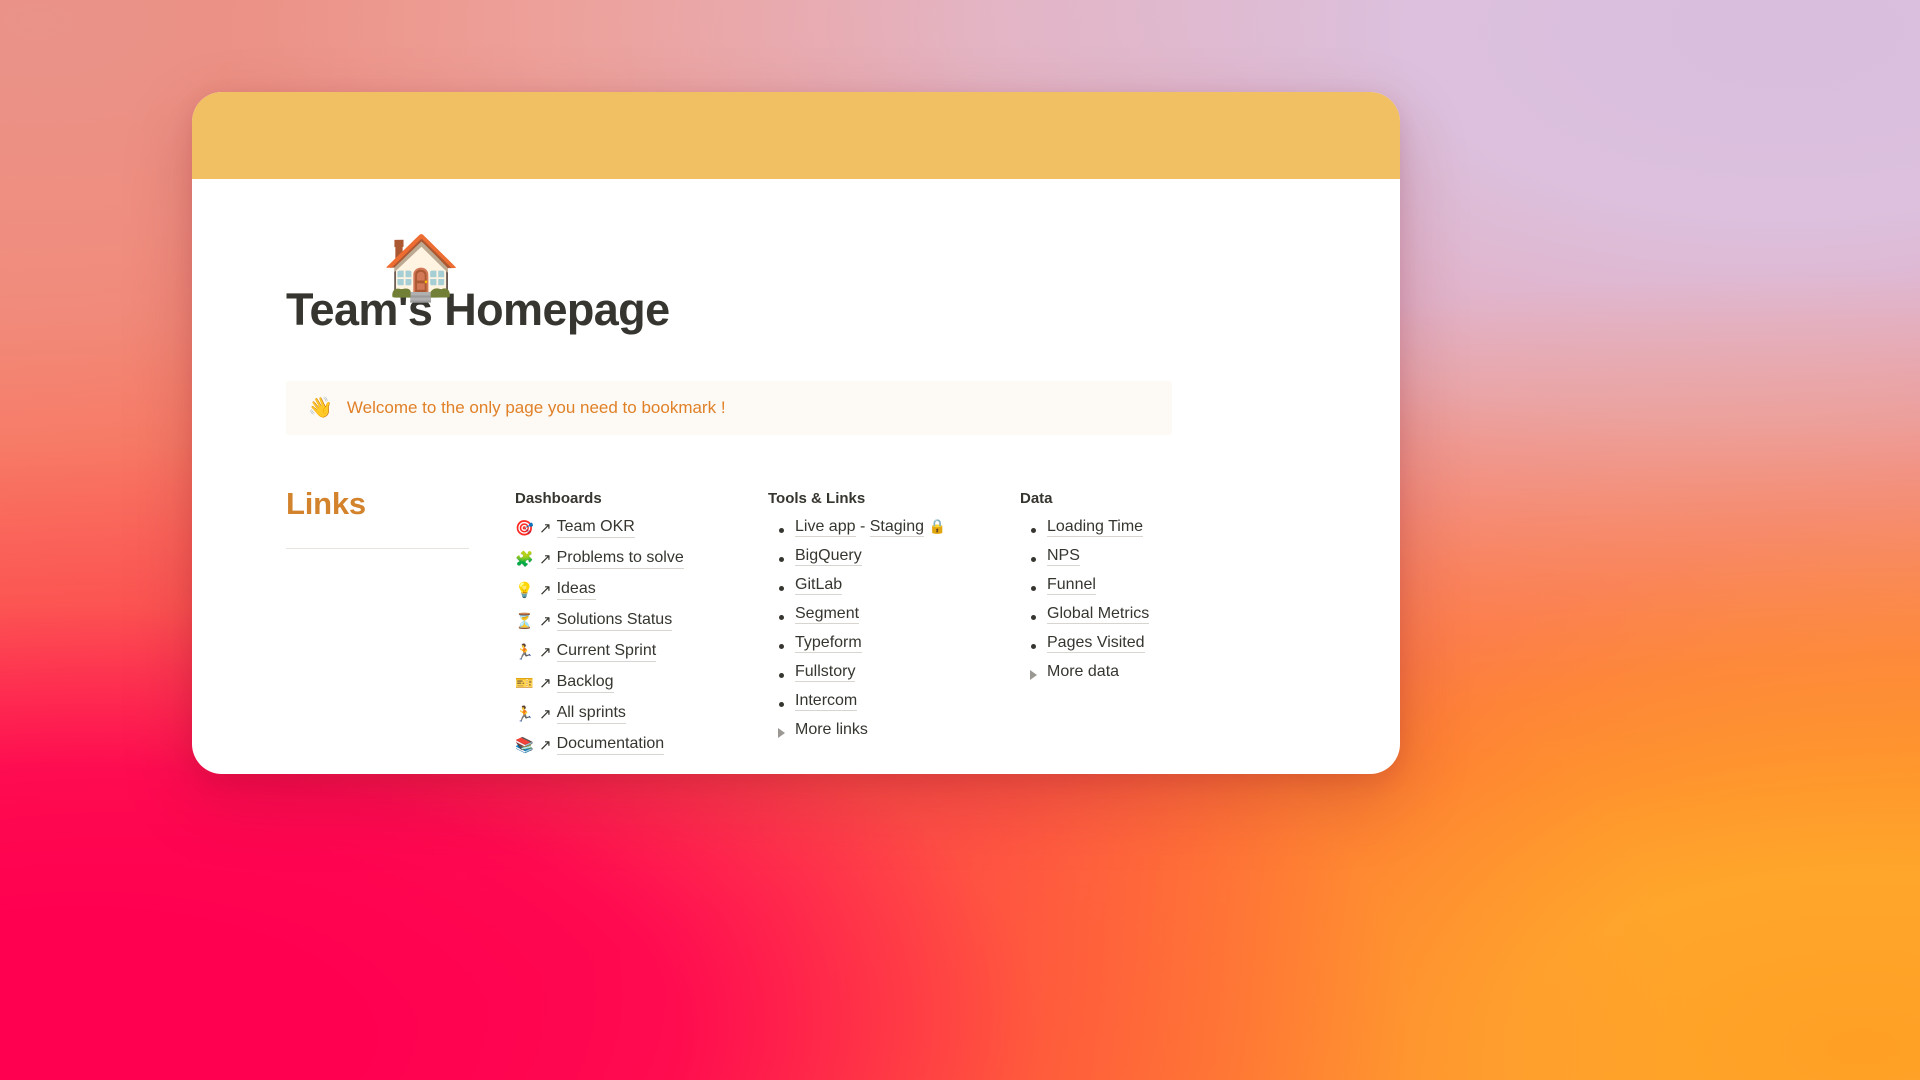  What do you see at coordinates (1130, 556) in the screenshot?
I see `list-item-nps: NPS` at bounding box center [1130, 556].